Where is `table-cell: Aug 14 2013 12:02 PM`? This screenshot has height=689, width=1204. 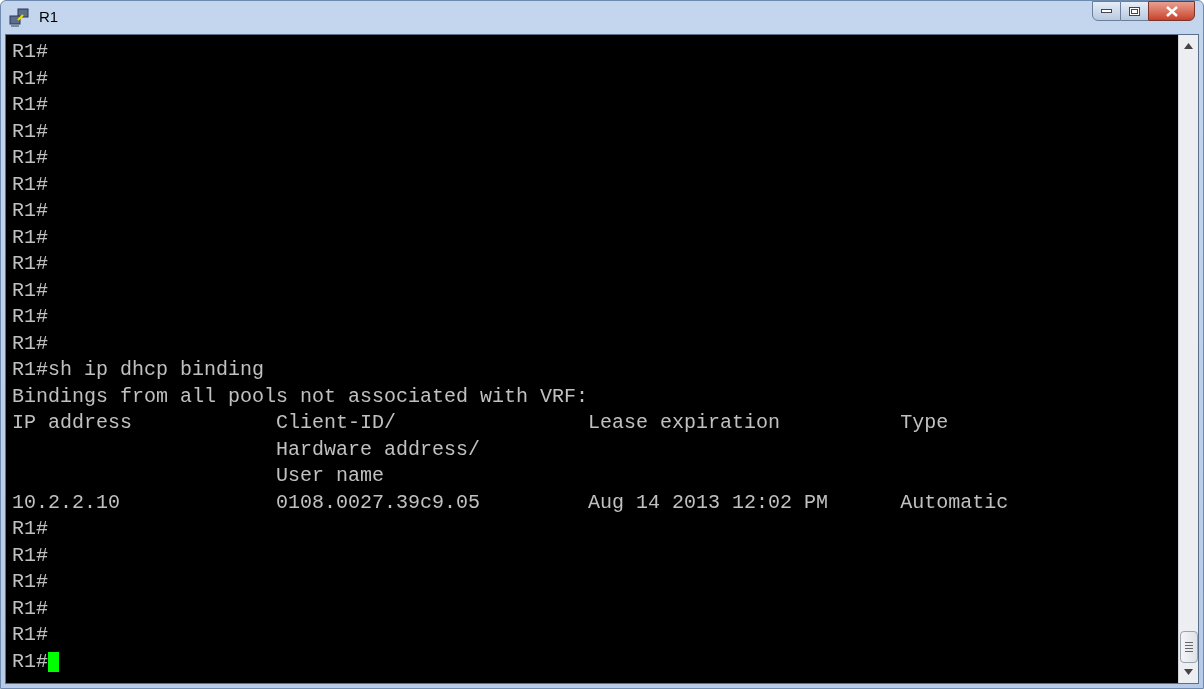 table-cell: Aug 14 2013 12:02 PM is located at coordinates (708, 502).